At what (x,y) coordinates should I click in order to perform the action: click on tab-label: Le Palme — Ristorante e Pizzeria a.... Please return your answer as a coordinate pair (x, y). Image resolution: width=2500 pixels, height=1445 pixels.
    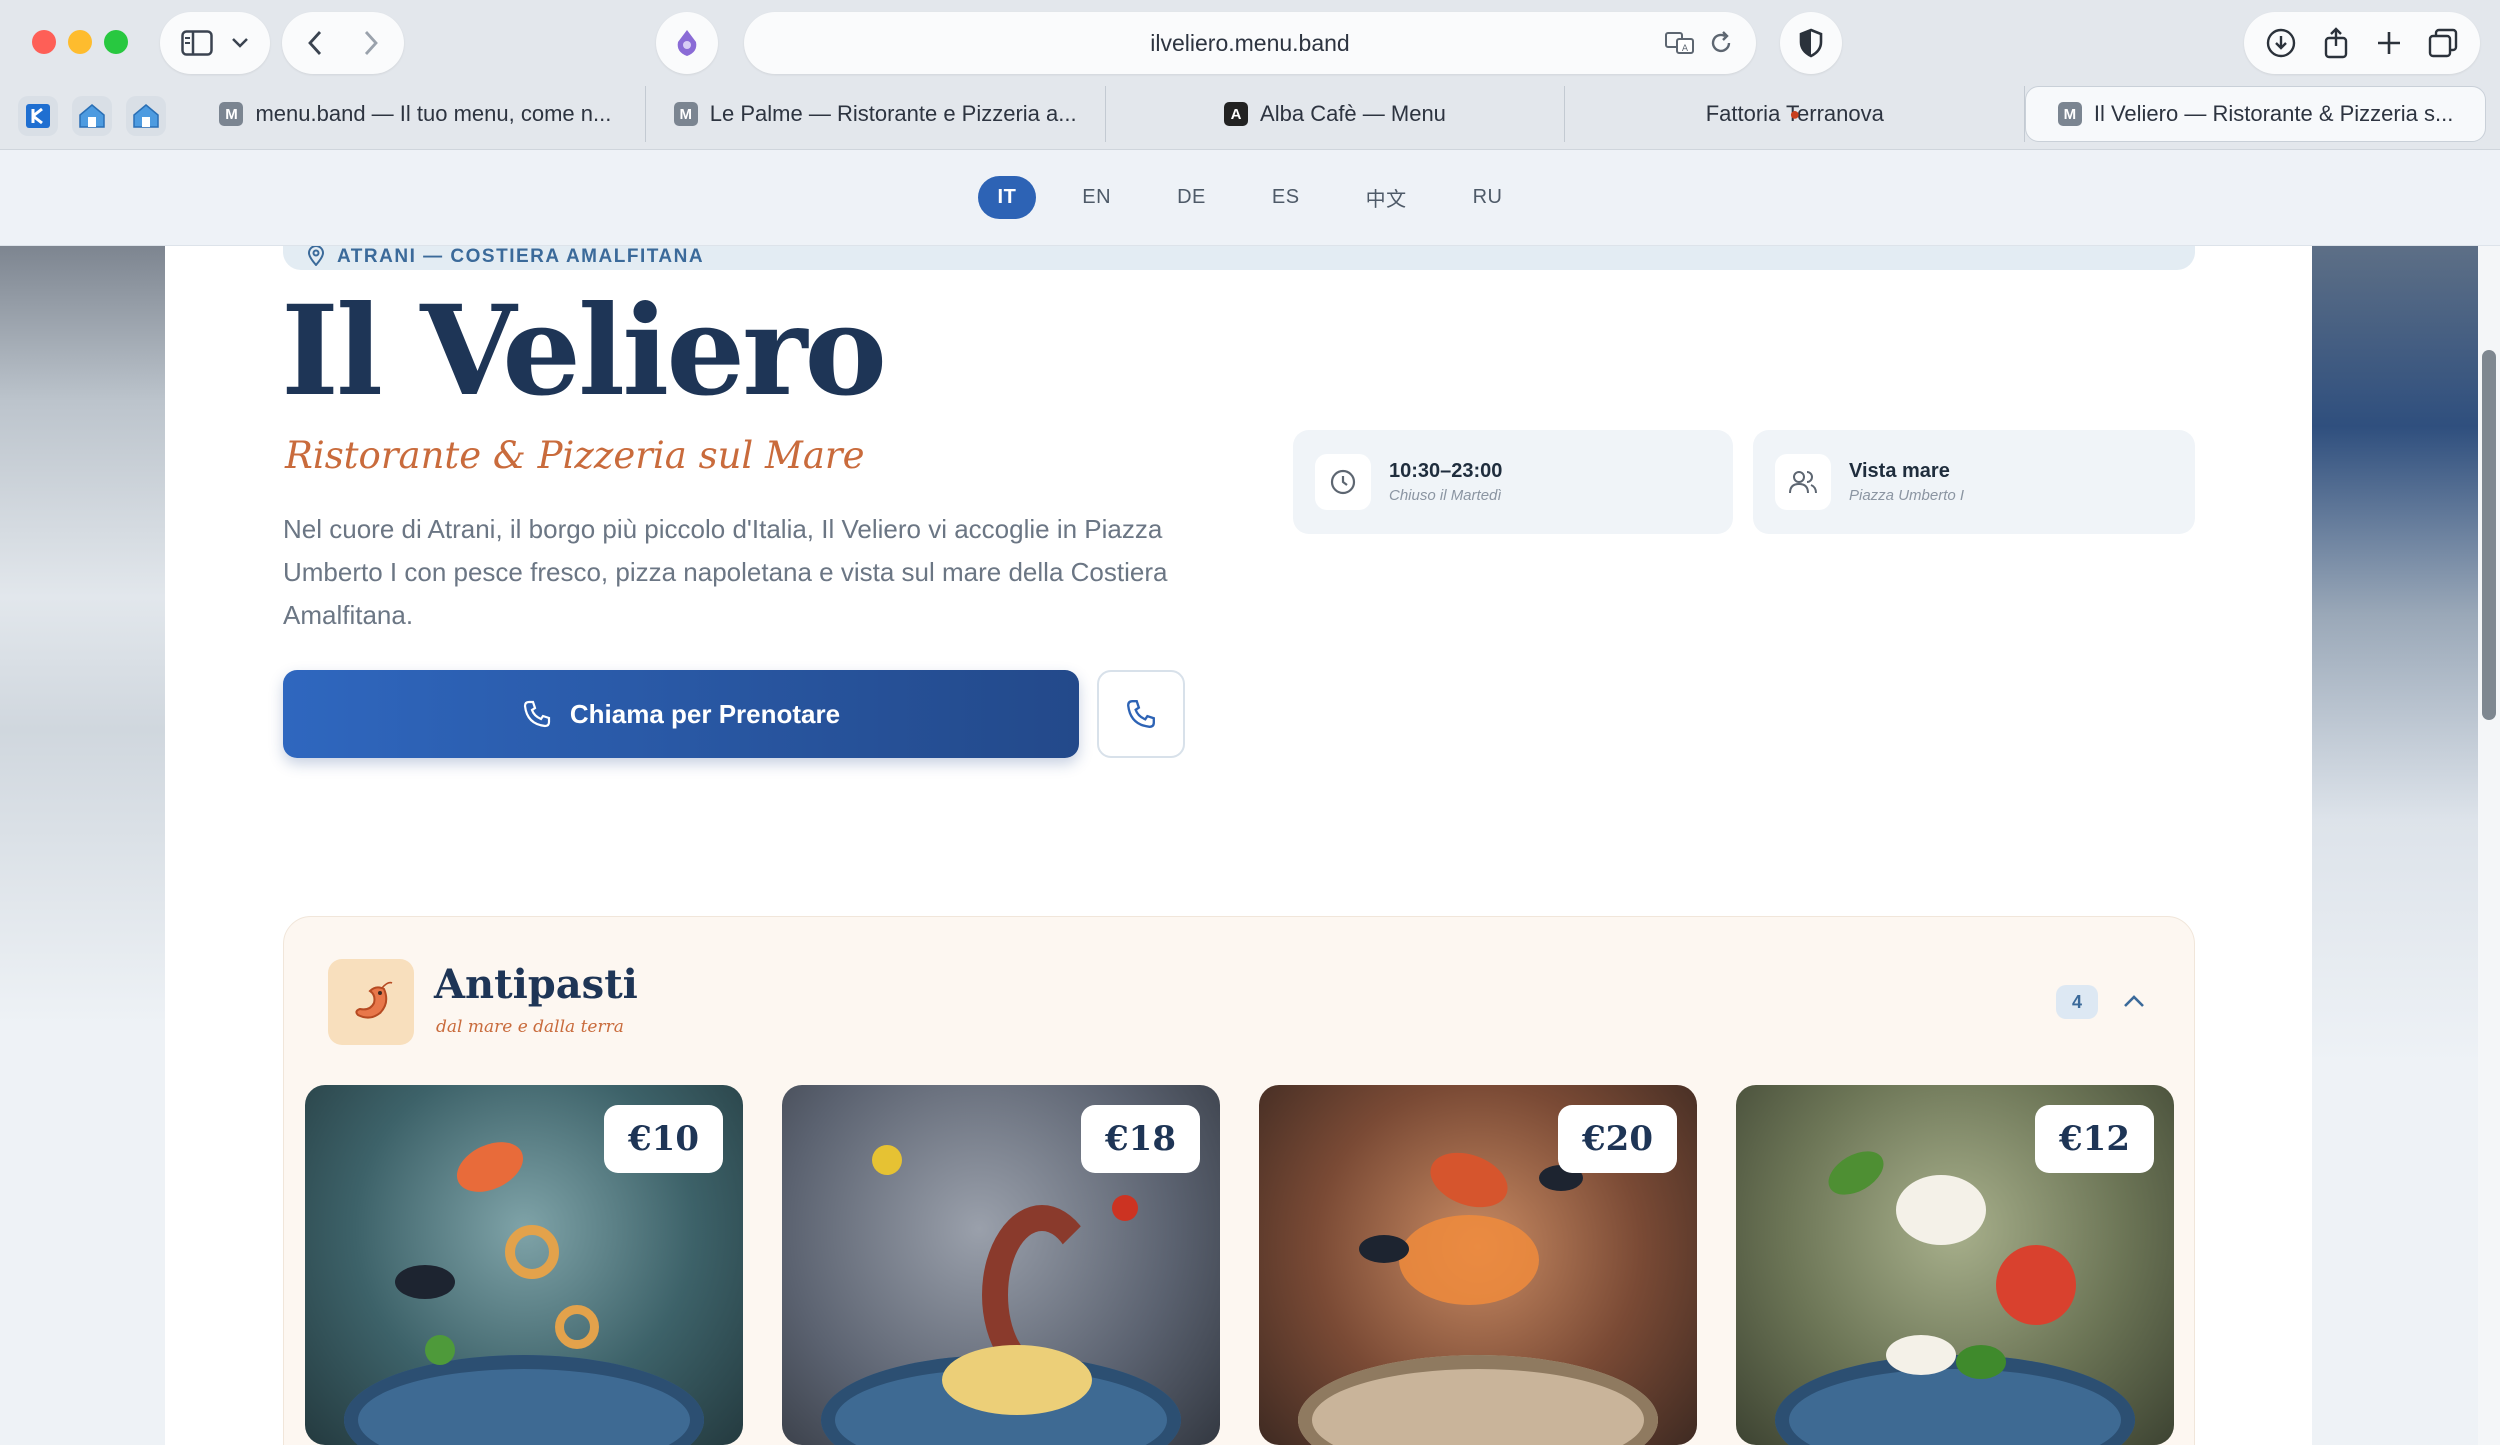
    Looking at the image, I should click on (893, 113).